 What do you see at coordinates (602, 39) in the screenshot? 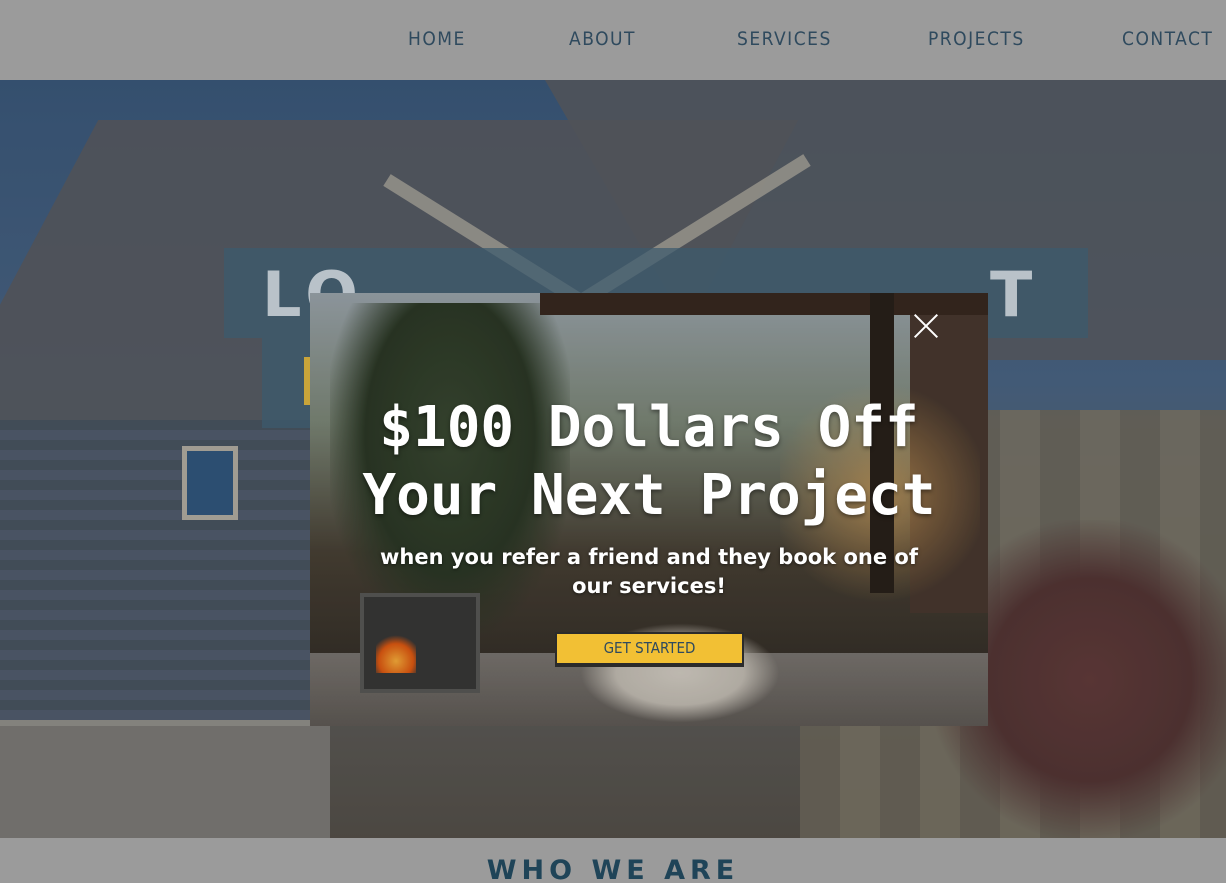
I see `nav-about: ABOUT` at bounding box center [602, 39].